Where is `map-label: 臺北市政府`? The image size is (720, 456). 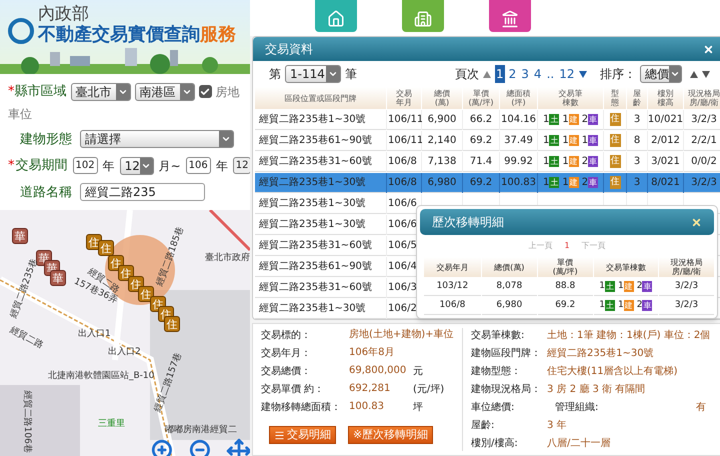 map-label: 臺北市政府 is located at coordinates (227, 258).